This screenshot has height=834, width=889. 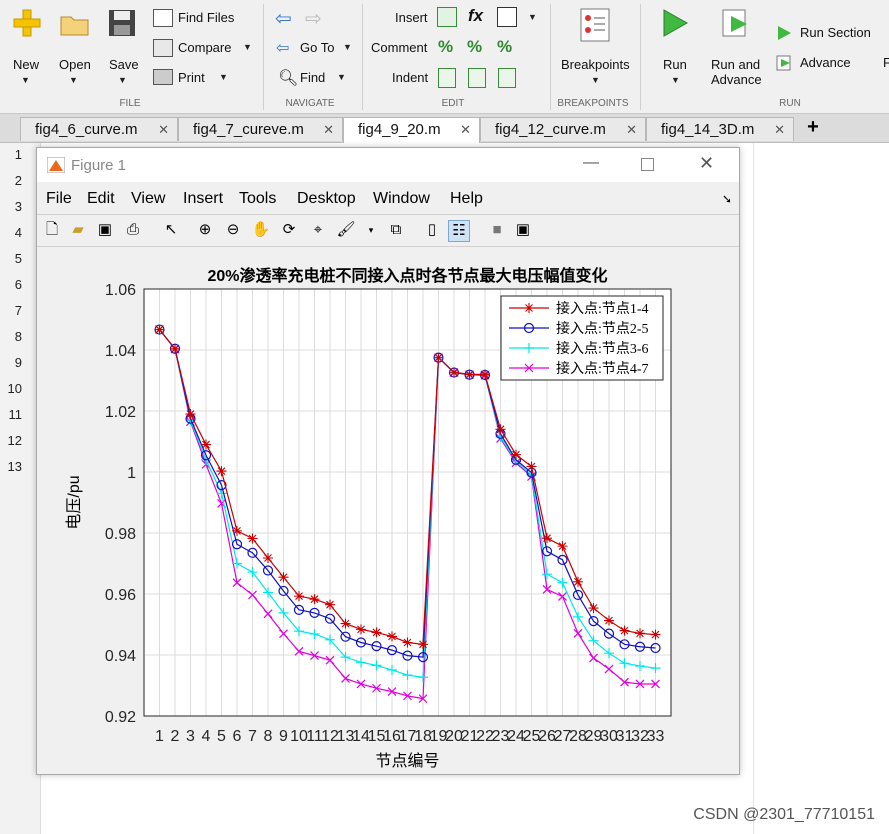 I want to click on tab-fig4-7-cureve: fig4_7_cureve.m ✕, so click(x=260, y=129).